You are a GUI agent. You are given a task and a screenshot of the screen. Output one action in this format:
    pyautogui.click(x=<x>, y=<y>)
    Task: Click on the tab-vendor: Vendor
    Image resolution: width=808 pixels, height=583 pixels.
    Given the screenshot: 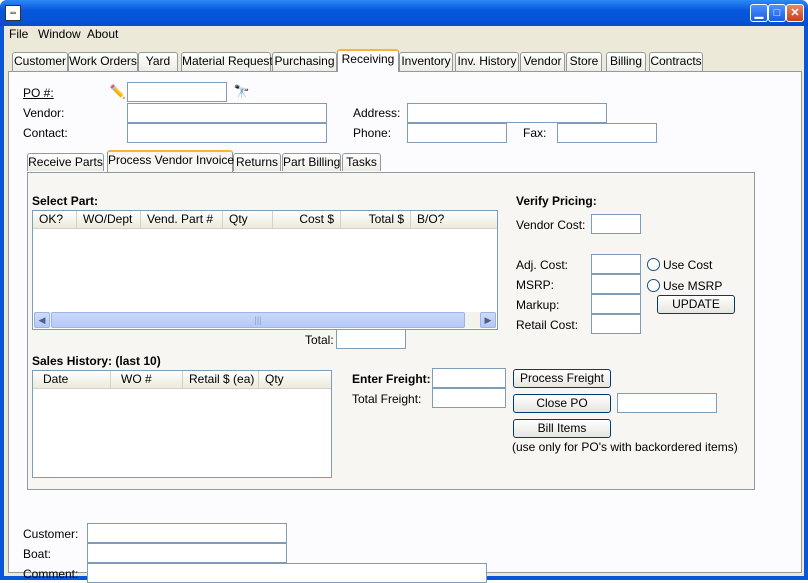 What is the action you would take?
    pyautogui.click(x=542, y=61)
    